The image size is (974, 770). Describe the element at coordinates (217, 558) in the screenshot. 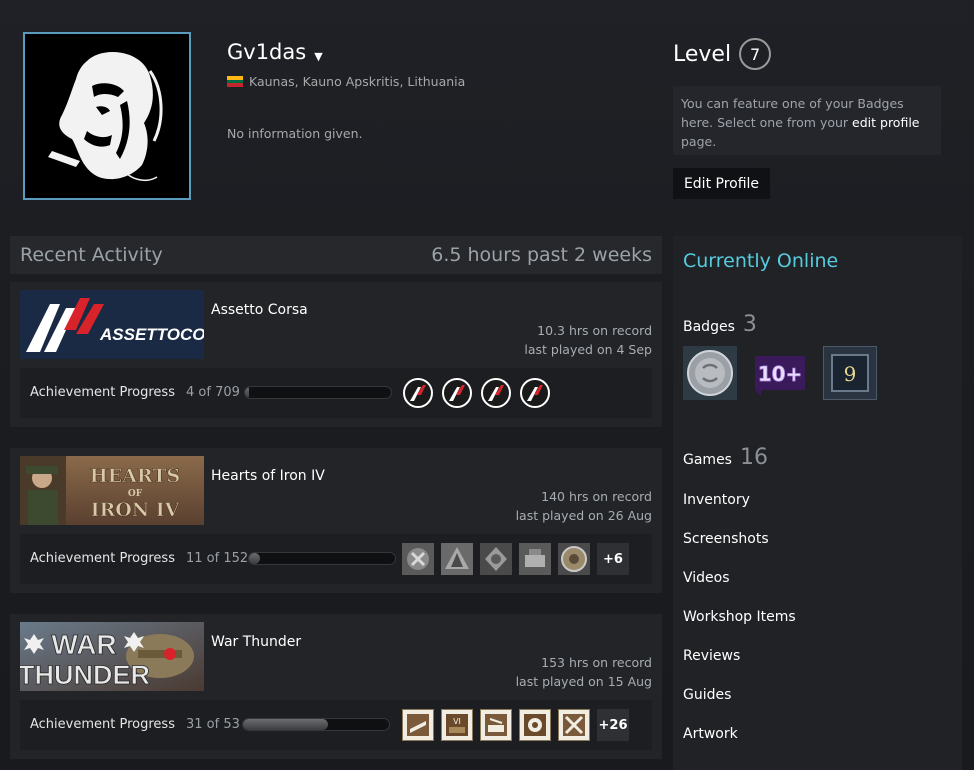

I see `achievement-count: 11 of 152` at that location.